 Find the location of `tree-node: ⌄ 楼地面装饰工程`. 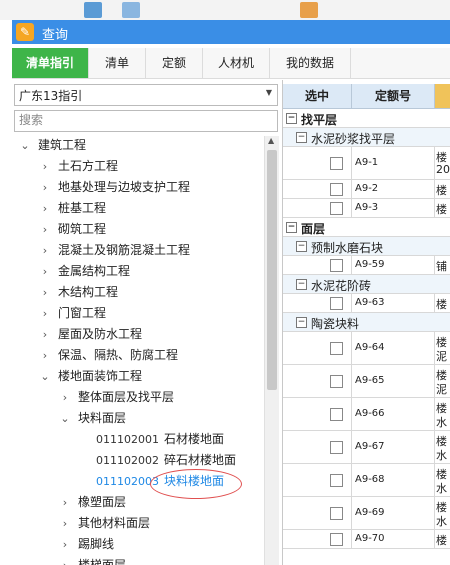

tree-node: ⌄ 楼地面装饰工程 is located at coordinates (137, 376).